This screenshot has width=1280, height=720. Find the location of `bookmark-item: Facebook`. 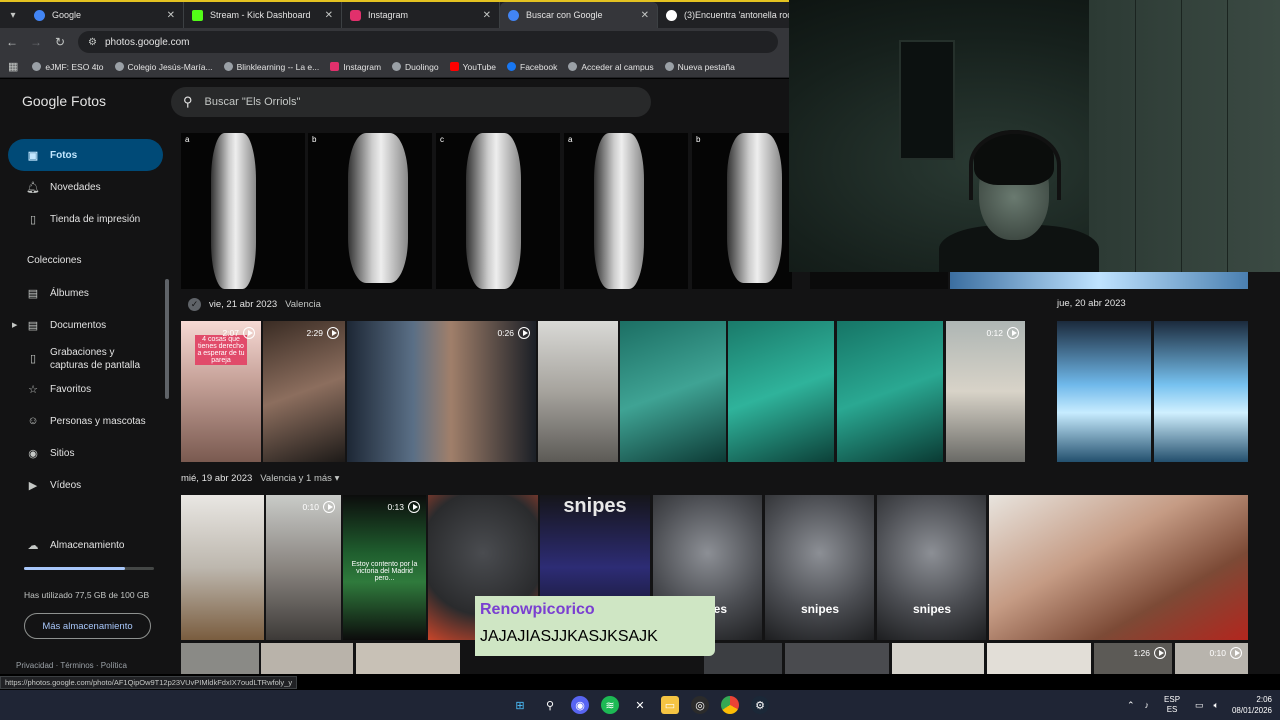

bookmark-item: Facebook is located at coordinates (532, 67).